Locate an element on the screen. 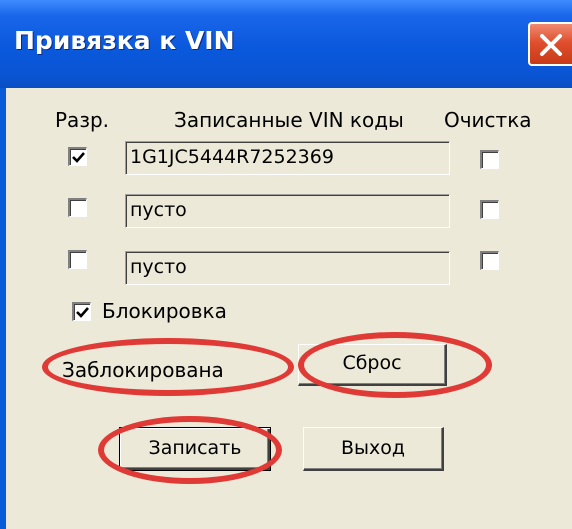 The width and height of the screenshot is (572, 529). row-1-clear-checkbox is located at coordinates (489, 159).